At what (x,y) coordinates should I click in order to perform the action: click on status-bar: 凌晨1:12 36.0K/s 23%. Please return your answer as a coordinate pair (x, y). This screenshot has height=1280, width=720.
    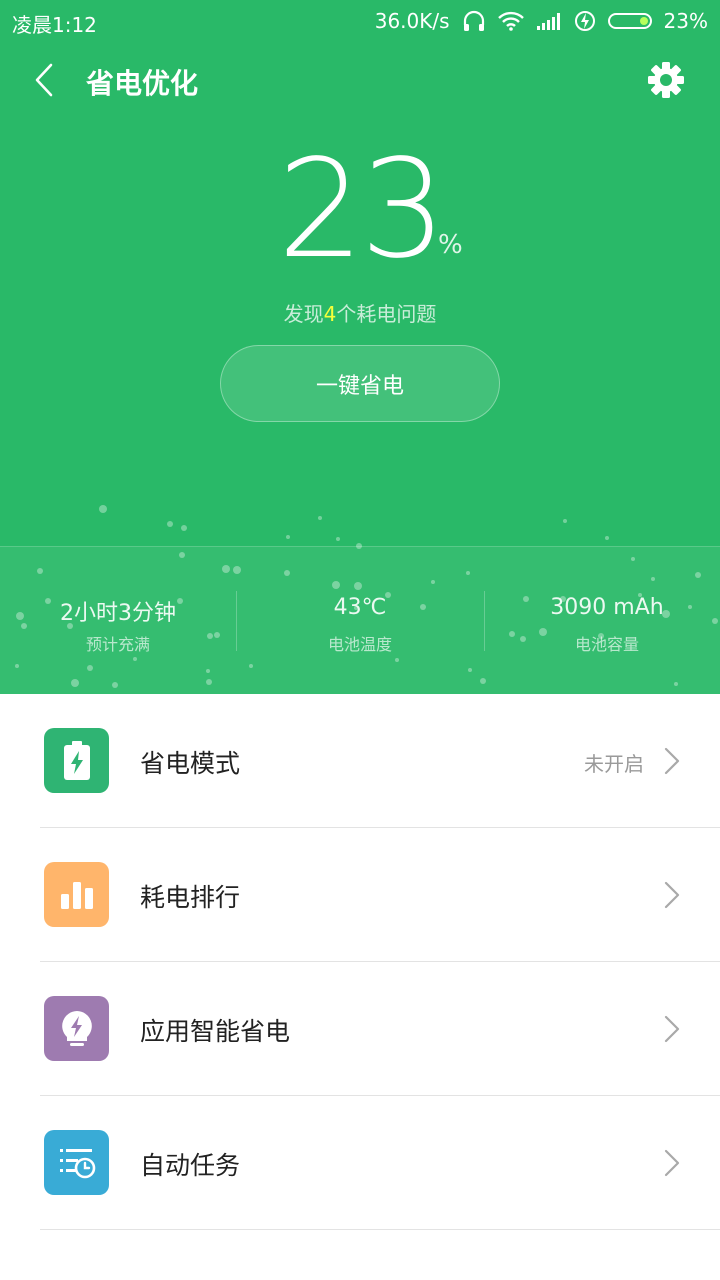
    Looking at the image, I should click on (360, 21).